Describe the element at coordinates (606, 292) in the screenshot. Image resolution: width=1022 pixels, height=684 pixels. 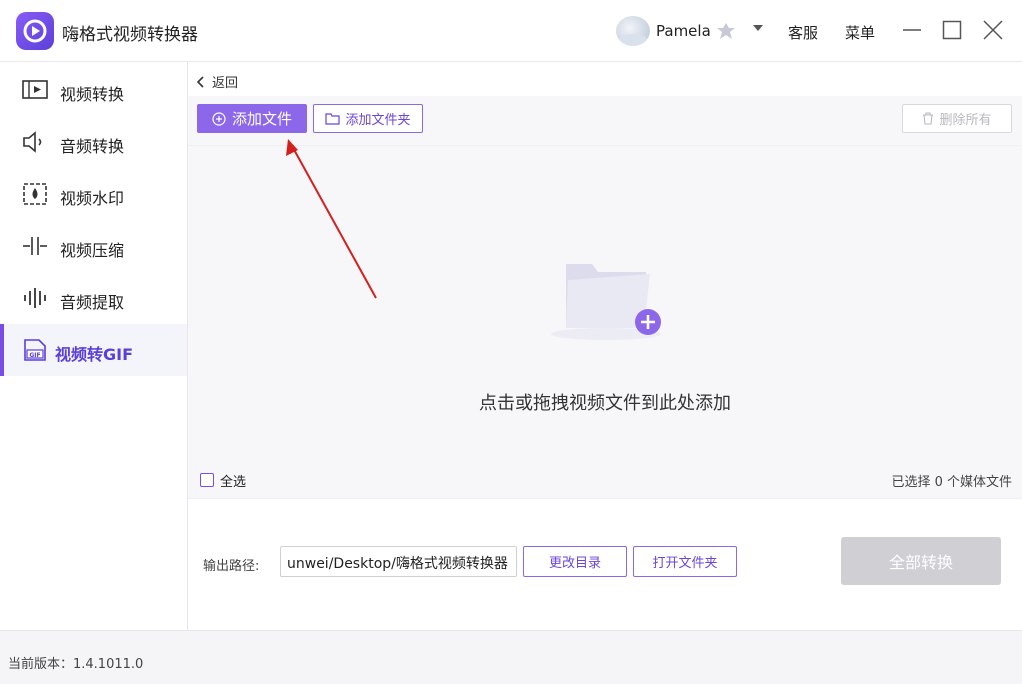
I see `add-folder-illustration-icon` at that location.